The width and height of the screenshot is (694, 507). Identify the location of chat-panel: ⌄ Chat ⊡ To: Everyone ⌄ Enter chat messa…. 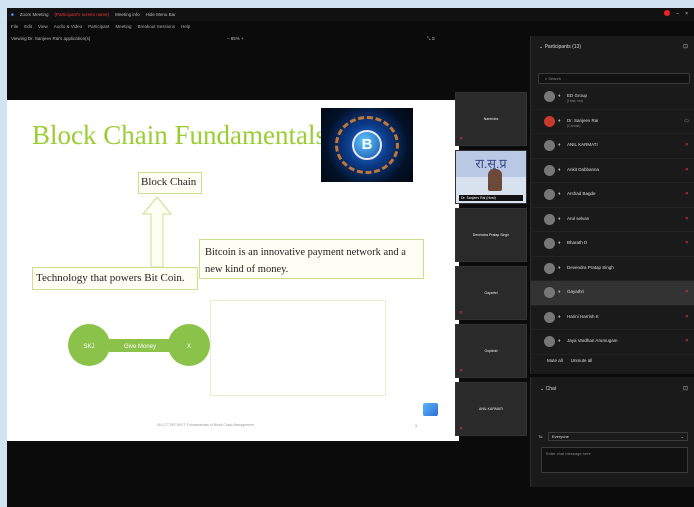
(612, 432).